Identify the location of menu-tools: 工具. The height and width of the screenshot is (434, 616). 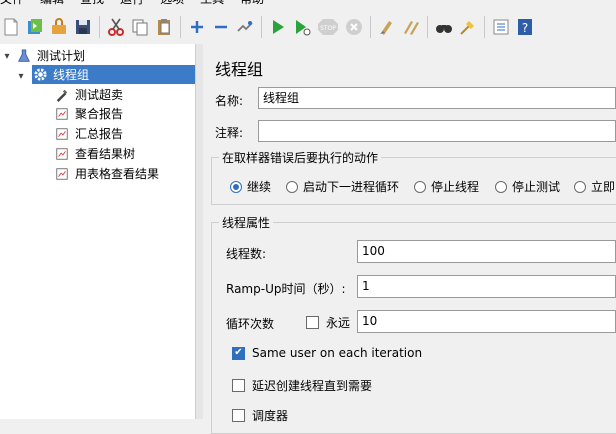
(212, 3).